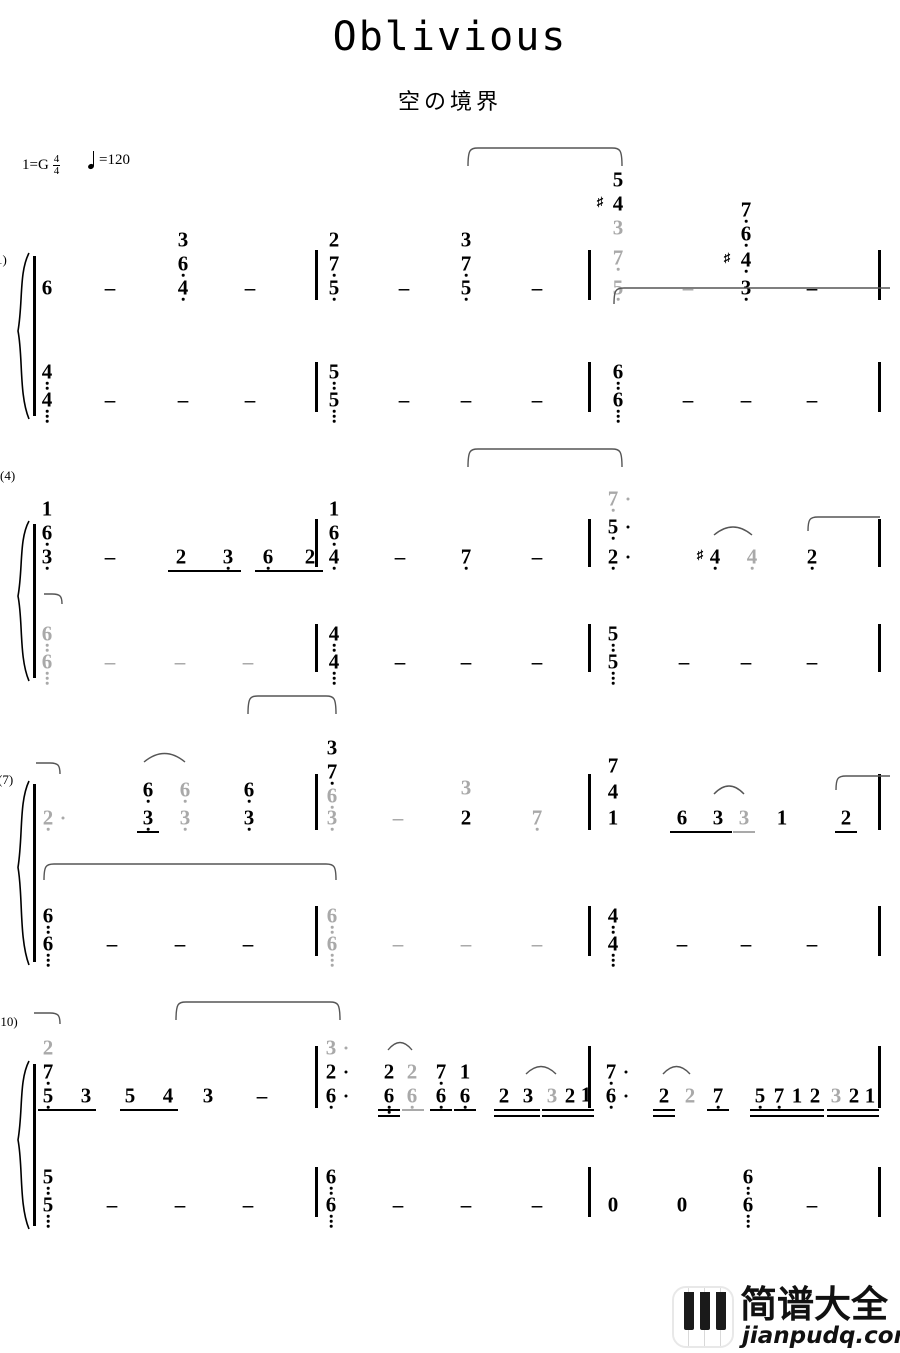  What do you see at coordinates (22, 601) in the screenshot?
I see `staff-brace` at bounding box center [22, 601].